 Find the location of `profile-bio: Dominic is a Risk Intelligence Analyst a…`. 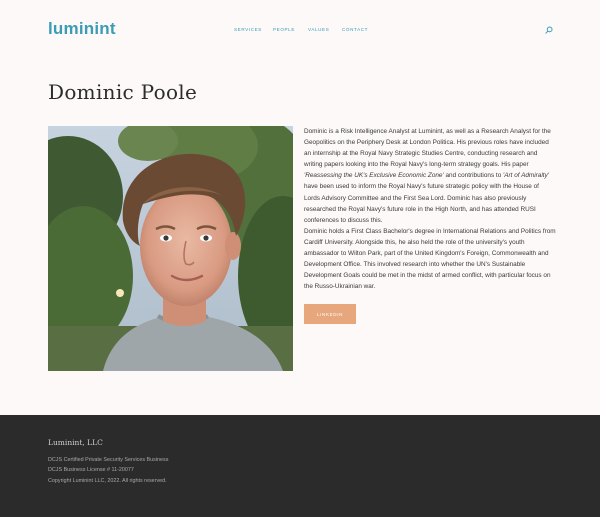

profile-bio: Dominic is a Risk Intelligence Analyst a… is located at coordinates (430, 209).